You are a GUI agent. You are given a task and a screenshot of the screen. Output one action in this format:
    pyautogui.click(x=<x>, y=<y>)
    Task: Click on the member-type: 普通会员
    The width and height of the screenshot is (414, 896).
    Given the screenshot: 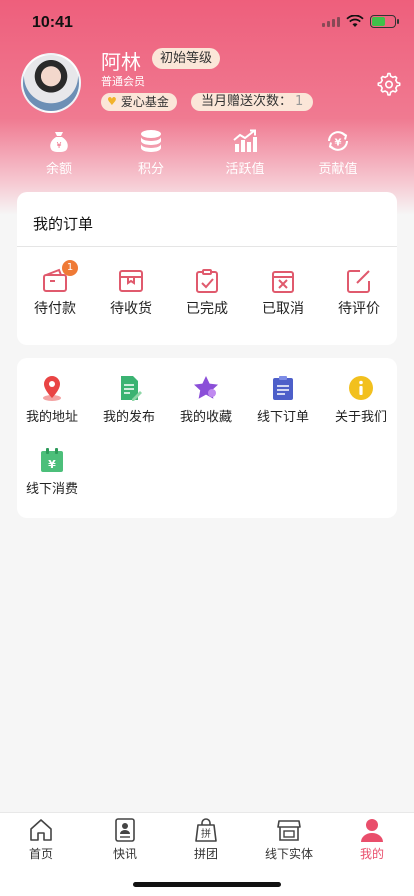 What is the action you would take?
    pyautogui.click(x=123, y=81)
    